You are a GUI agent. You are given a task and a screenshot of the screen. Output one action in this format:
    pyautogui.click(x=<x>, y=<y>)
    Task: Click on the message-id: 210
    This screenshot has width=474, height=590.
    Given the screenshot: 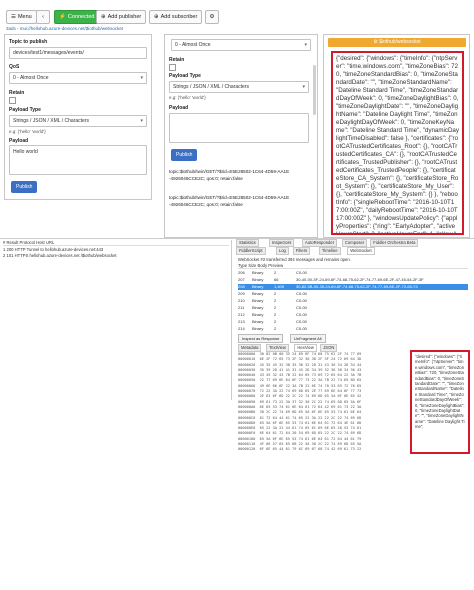 What is the action you would take?
    pyautogui.click(x=241, y=300)
    